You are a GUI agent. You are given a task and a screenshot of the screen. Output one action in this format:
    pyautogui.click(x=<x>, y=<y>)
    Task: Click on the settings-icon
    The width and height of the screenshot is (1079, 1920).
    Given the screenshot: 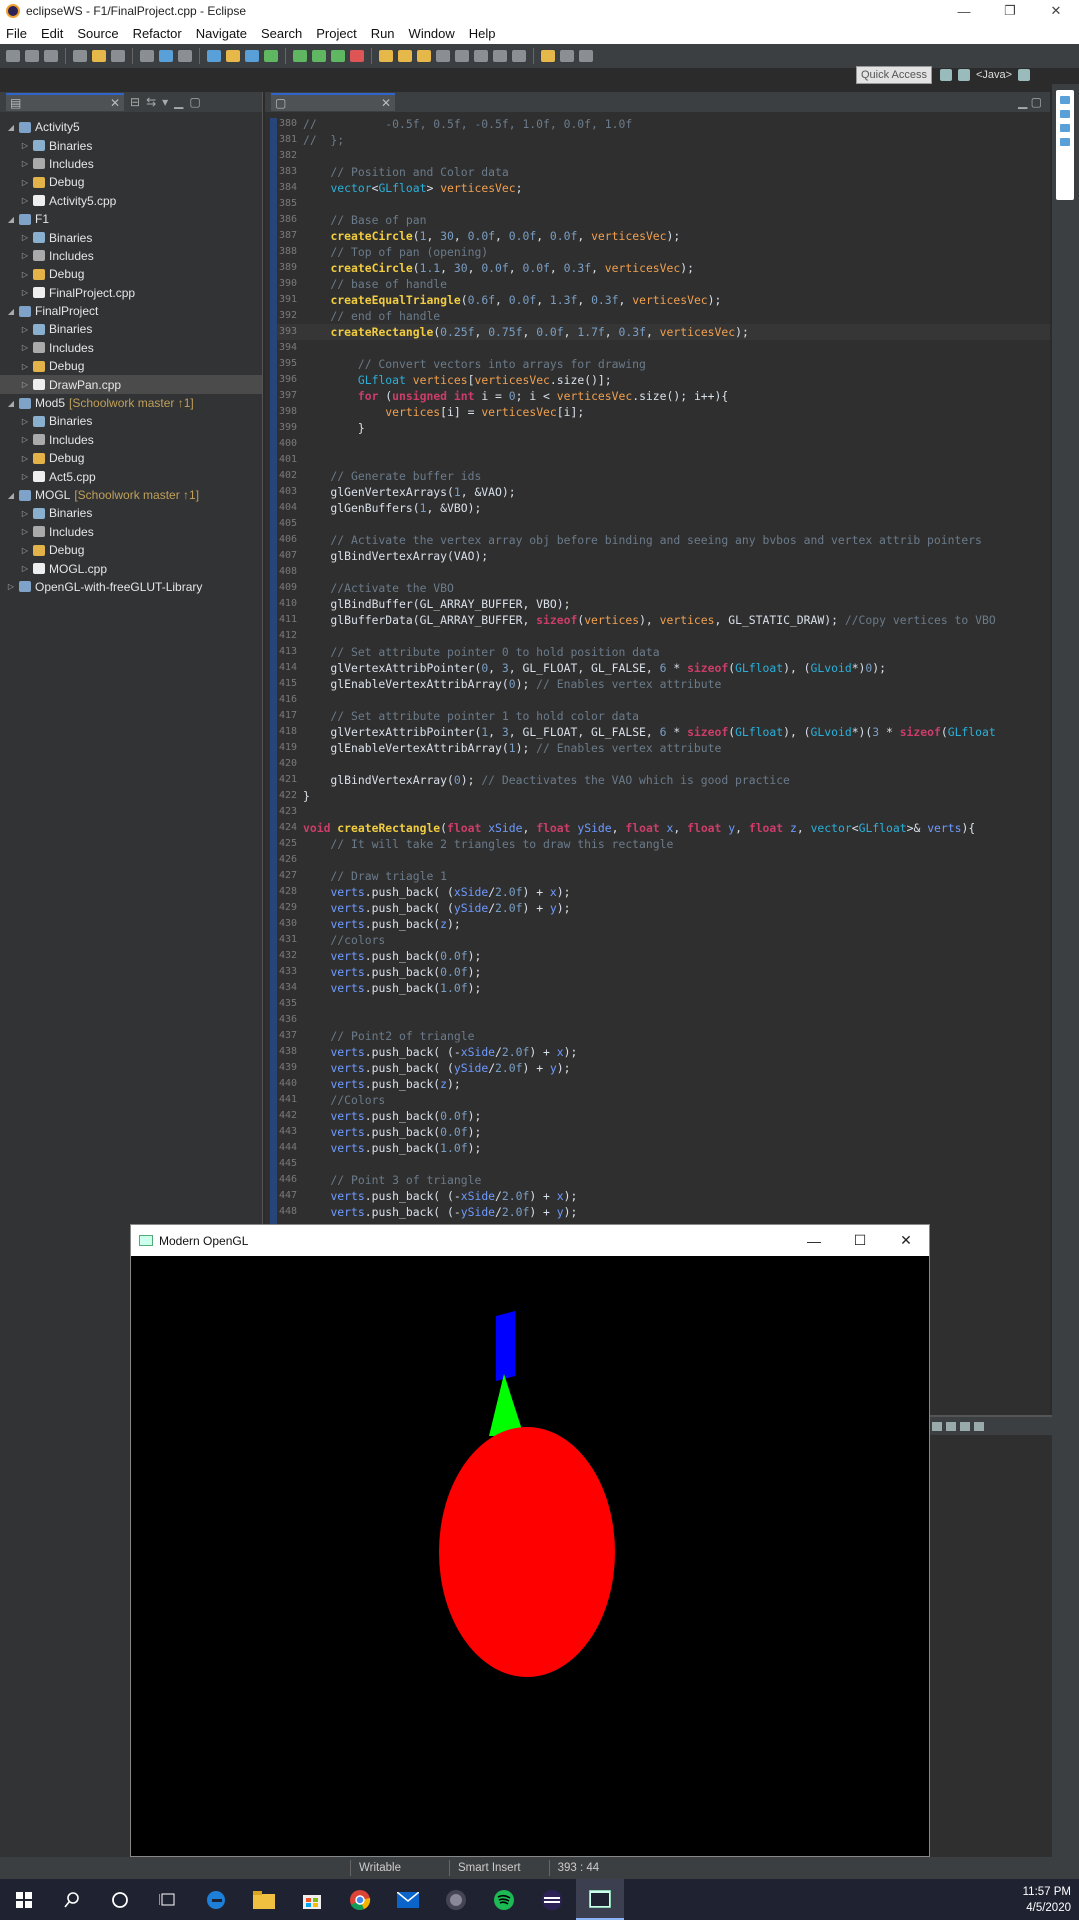 What is the action you would take?
    pyautogui.click(x=80, y=56)
    